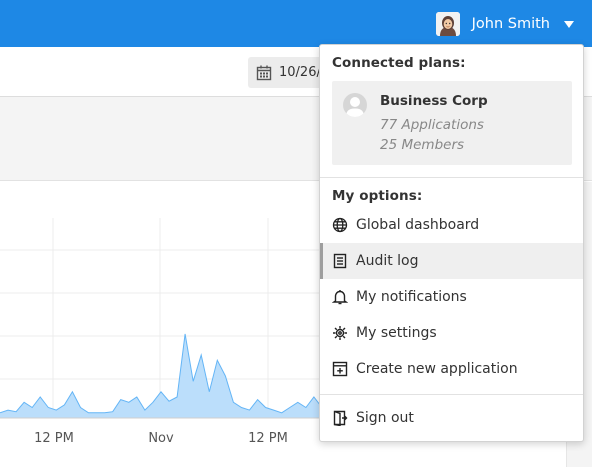  What do you see at coordinates (340, 225) in the screenshot?
I see `globe-icon` at bounding box center [340, 225].